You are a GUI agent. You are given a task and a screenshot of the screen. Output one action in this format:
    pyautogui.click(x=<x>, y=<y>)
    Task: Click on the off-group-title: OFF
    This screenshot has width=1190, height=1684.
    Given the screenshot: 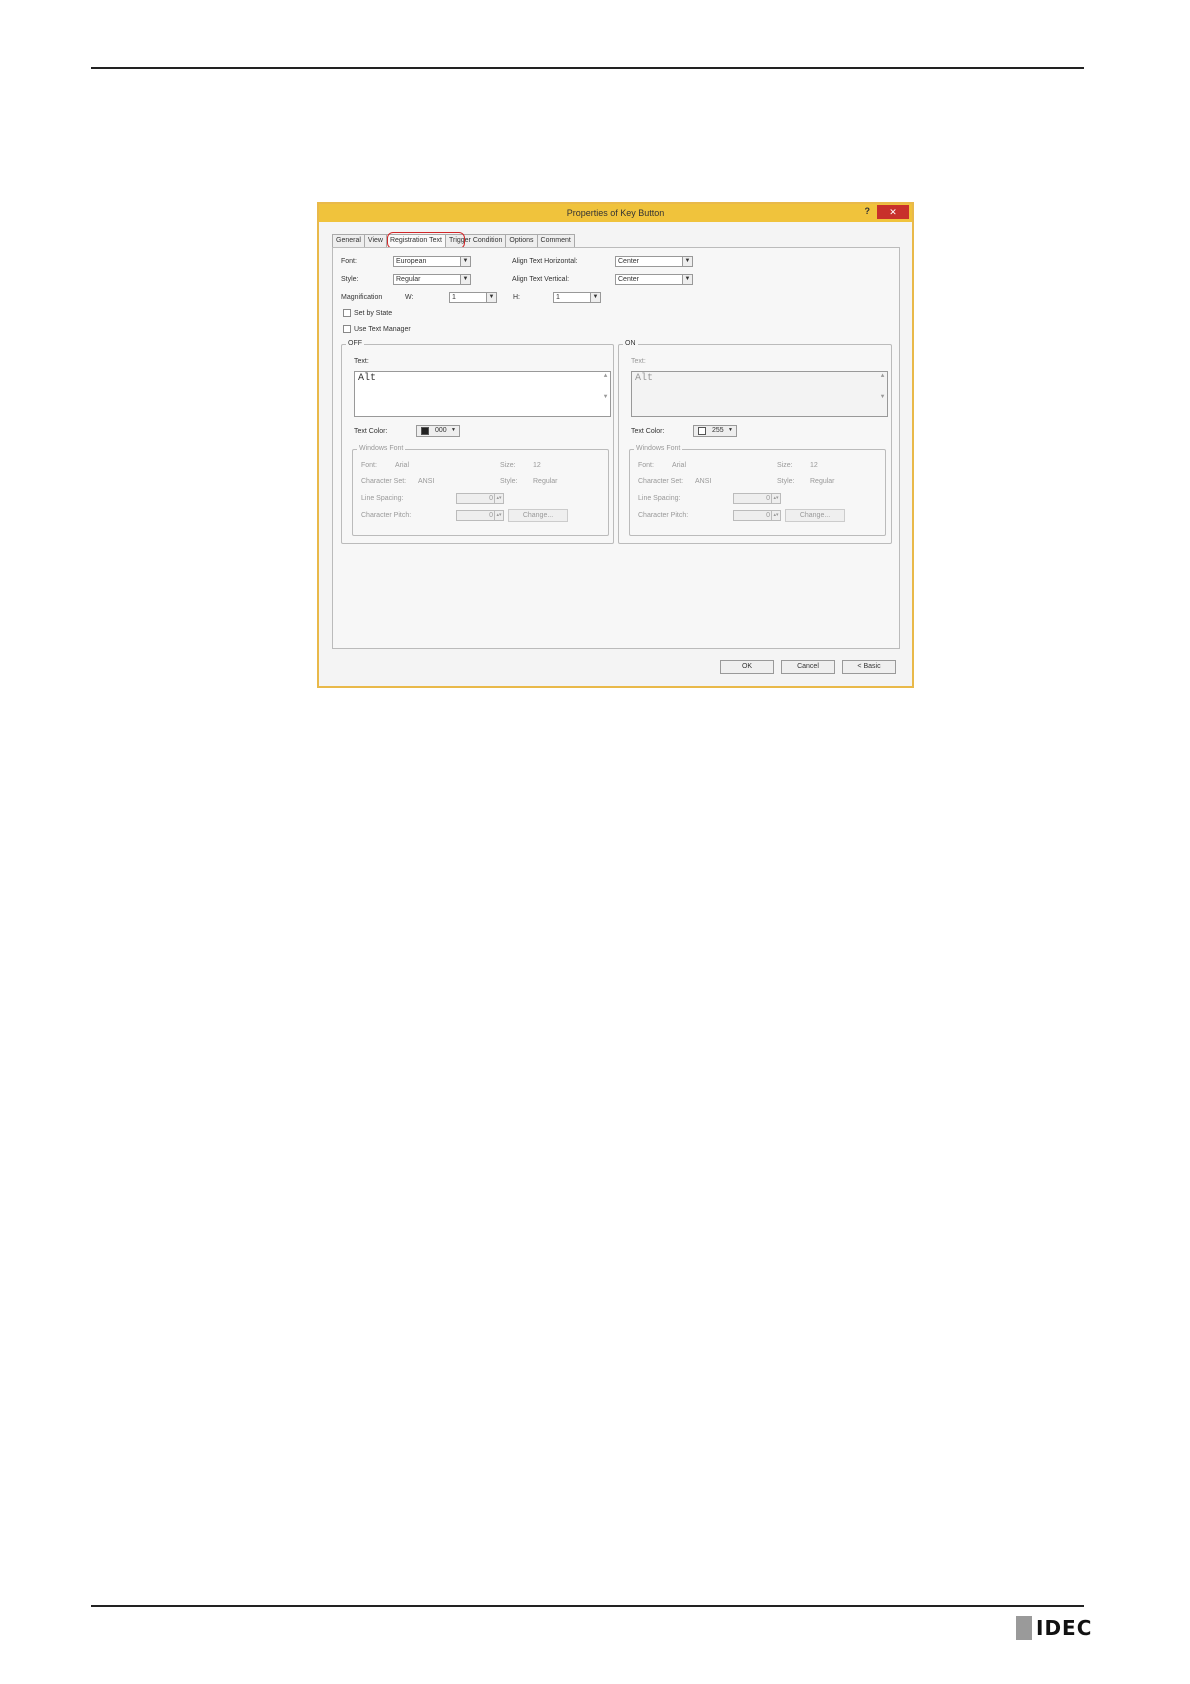 What is the action you would take?
    pyautogui.click(x=355, y=343)
    